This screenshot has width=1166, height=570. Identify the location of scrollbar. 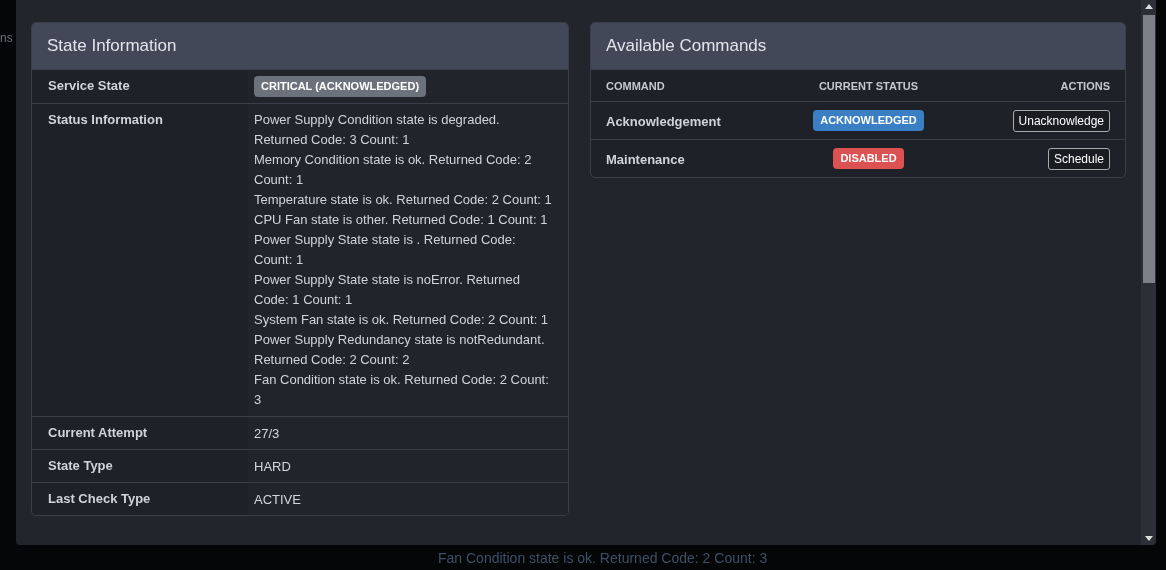
(1148, 272).